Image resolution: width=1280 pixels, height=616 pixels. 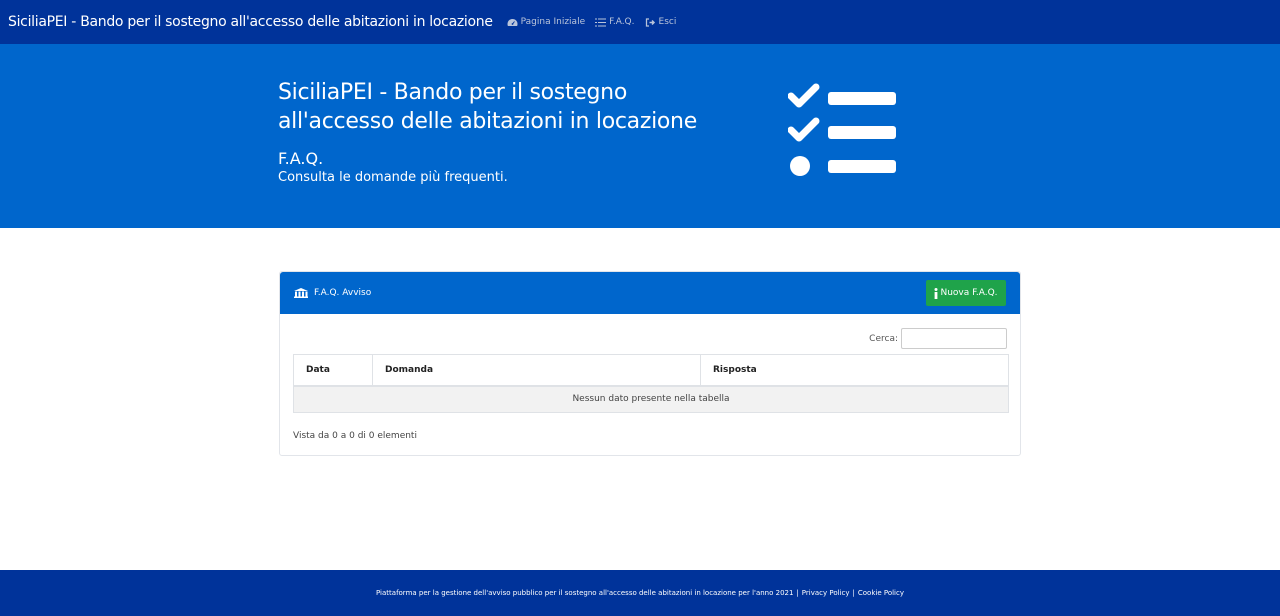 I want to click on university-icon, so click(x=301, y=293).